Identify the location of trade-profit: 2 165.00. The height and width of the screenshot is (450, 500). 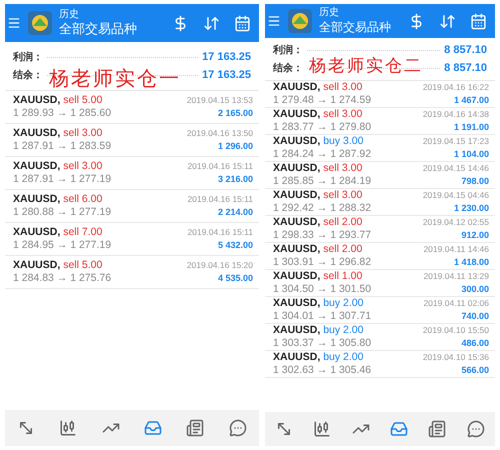
(234, 113).